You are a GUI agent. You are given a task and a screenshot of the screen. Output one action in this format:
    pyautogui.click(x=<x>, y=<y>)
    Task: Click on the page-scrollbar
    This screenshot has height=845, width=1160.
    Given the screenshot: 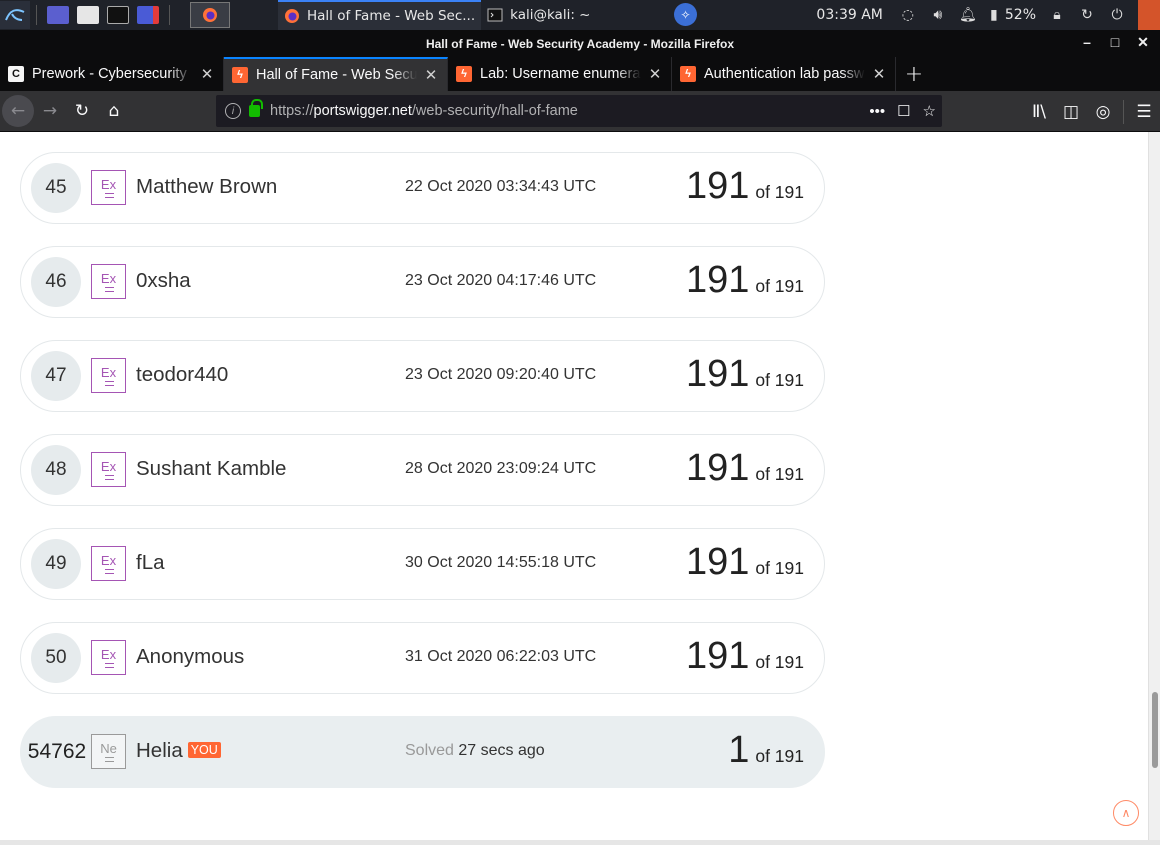 What is the action you would take?
    pyautogui.click(x=1154, y=486)
    